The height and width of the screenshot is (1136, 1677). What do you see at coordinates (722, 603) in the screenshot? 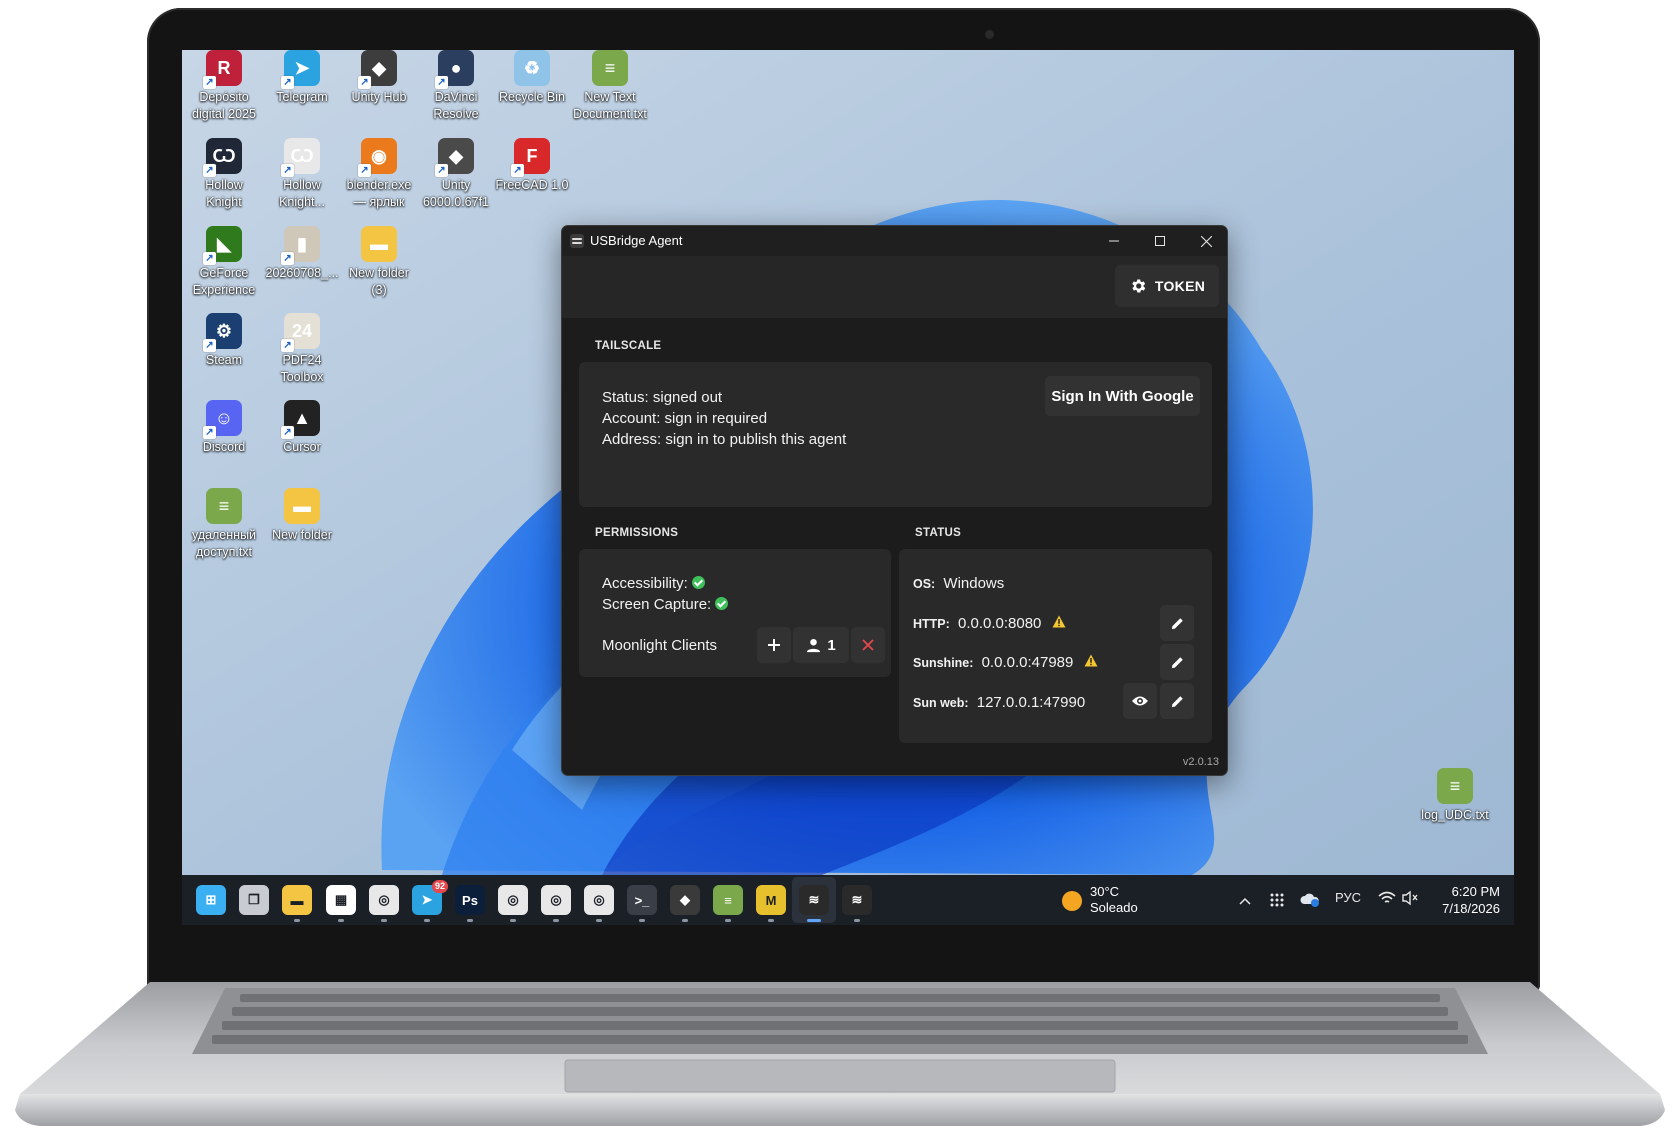
I see `check-circle-icon` at bounding box center [722, 603].